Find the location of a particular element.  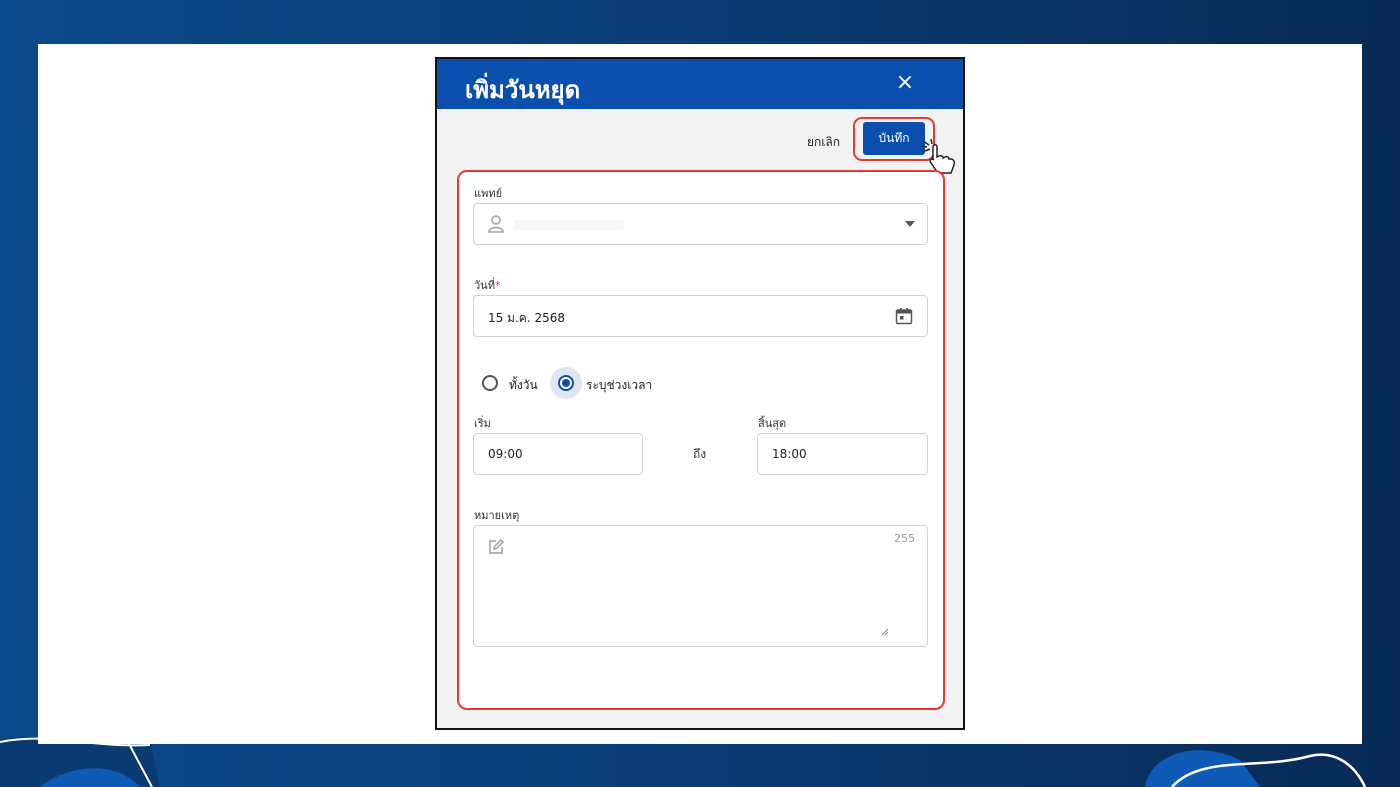

dialog-title: เพิ่มวันหยุด is located at coordinates (523, 90).